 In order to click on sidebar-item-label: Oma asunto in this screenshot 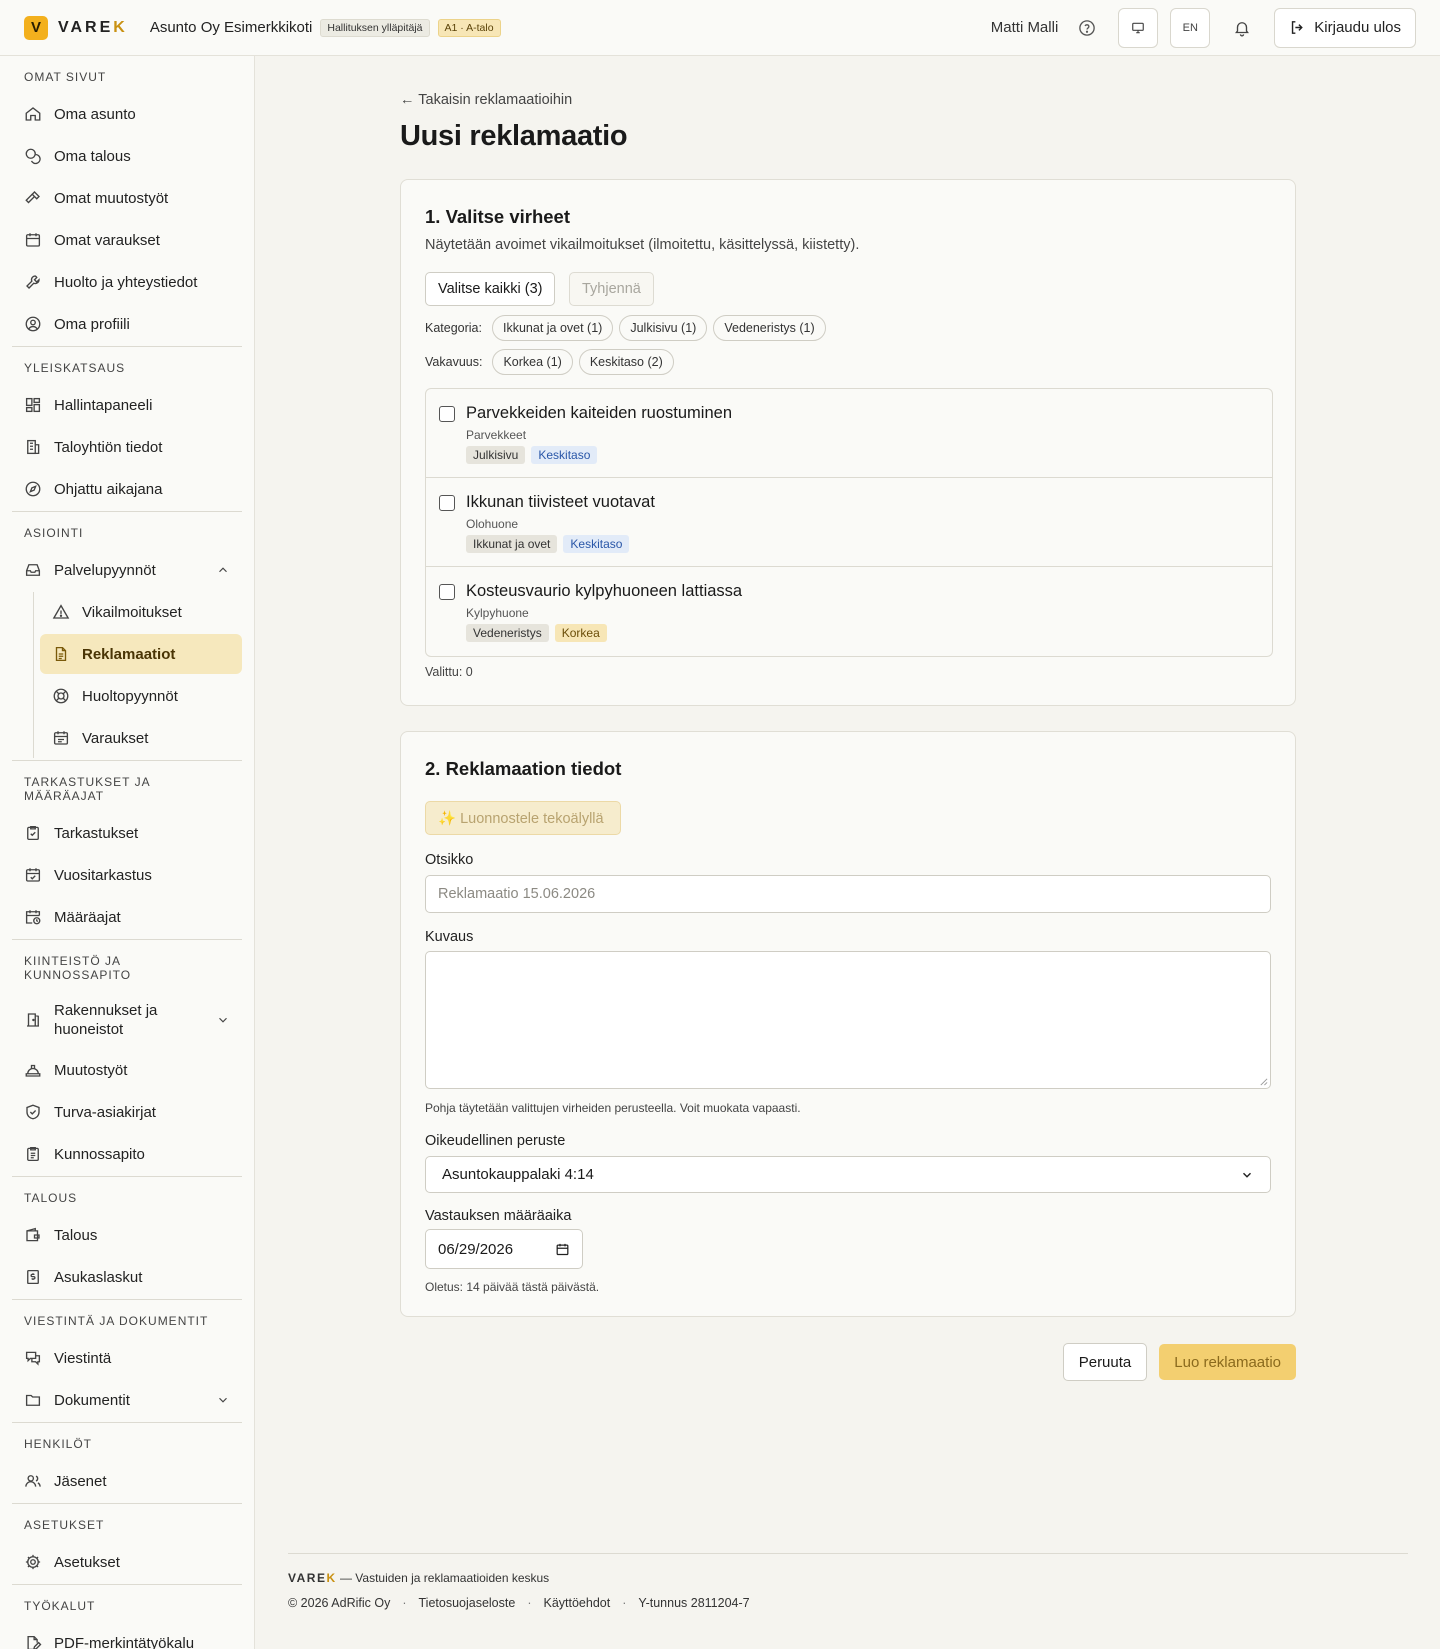, I will do `click(95, 114)`.